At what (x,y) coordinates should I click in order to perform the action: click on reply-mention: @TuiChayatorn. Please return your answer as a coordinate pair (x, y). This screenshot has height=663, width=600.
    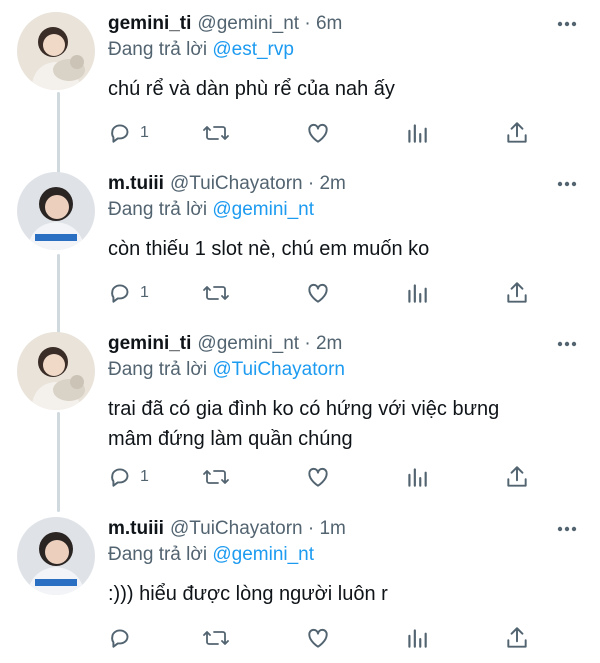
    Looking at the image, I should click on (278, 369).